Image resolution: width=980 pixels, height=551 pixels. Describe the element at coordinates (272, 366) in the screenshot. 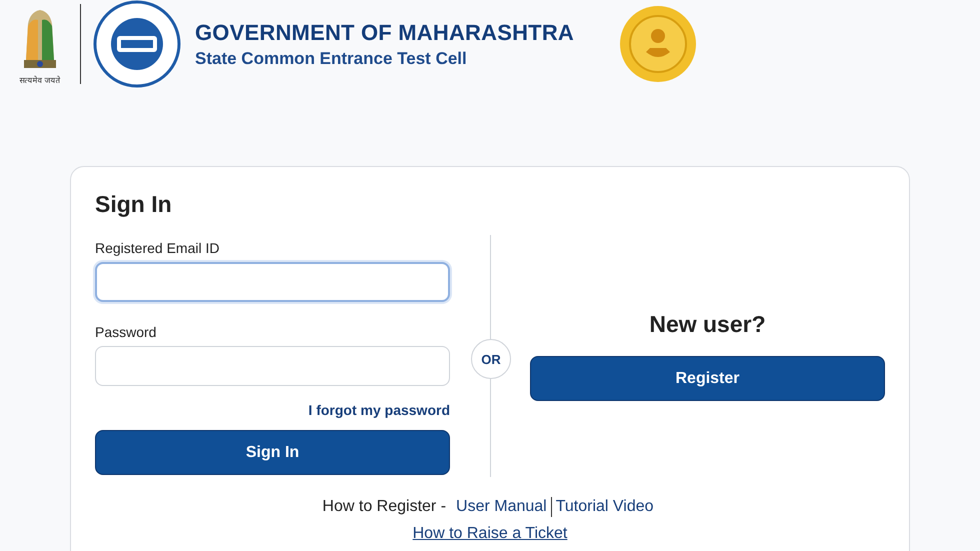

I see `password-field` at that location.